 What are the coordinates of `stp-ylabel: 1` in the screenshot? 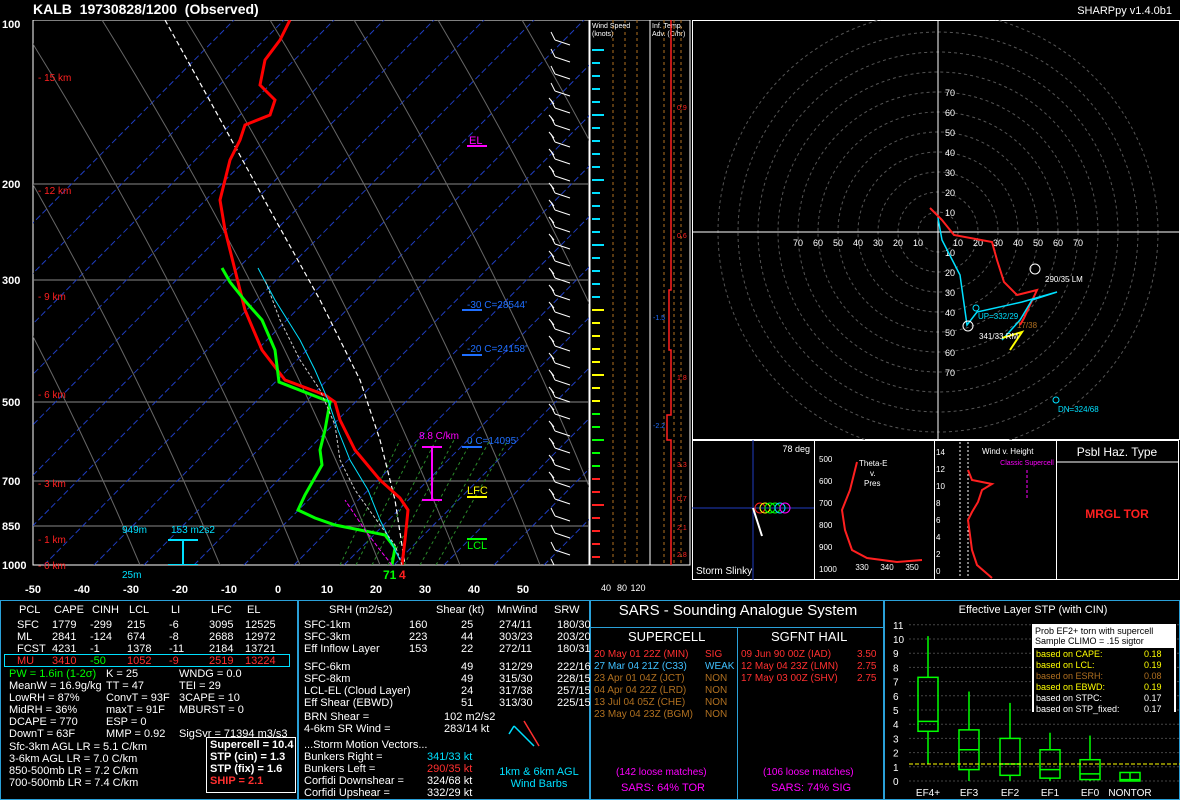 It's located at (896, 768).